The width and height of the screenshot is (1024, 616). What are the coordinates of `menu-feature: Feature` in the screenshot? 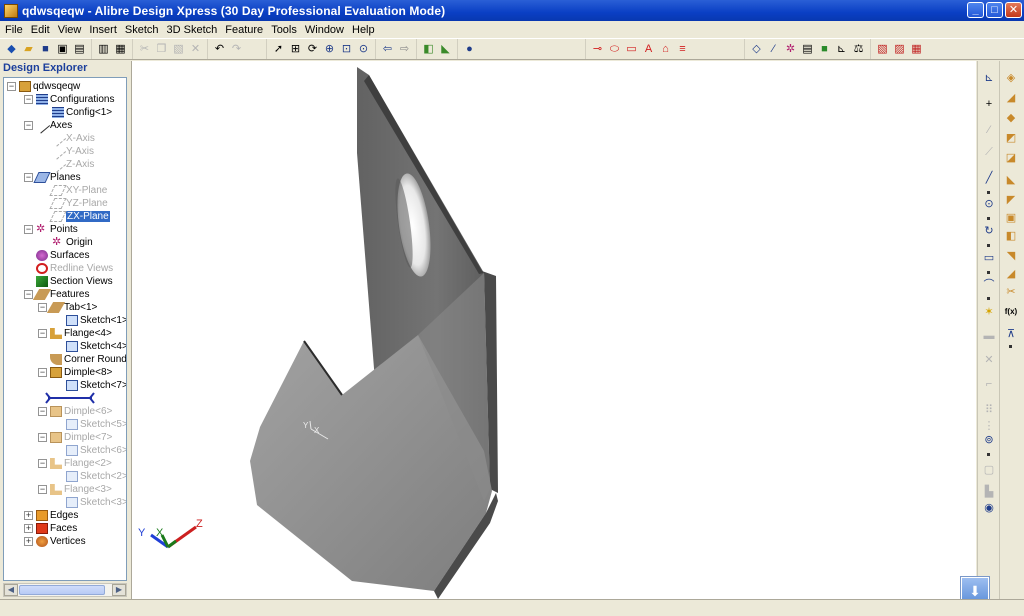 It's located at (245, 30).